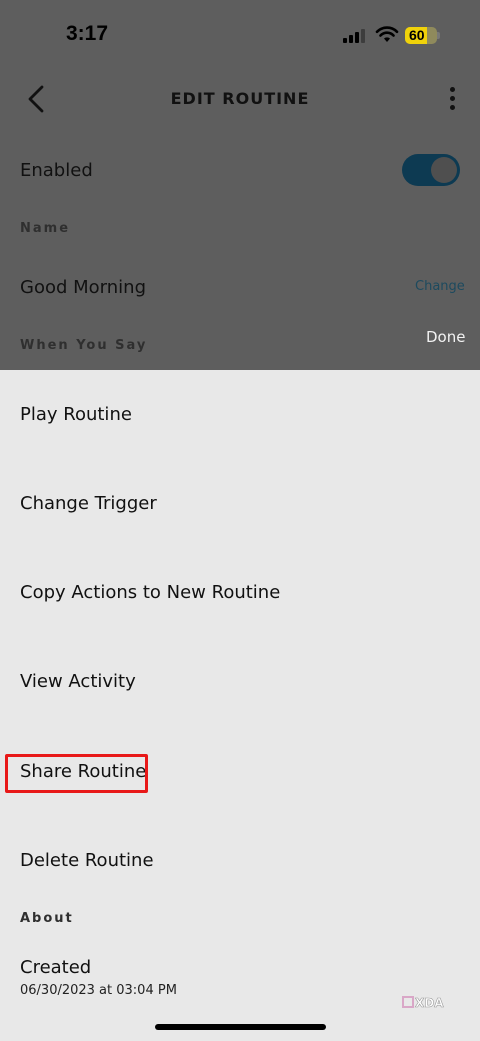  Describe the element at coordinates (47, 918) in the screenshot. I see `about-section-label: About` at that location.